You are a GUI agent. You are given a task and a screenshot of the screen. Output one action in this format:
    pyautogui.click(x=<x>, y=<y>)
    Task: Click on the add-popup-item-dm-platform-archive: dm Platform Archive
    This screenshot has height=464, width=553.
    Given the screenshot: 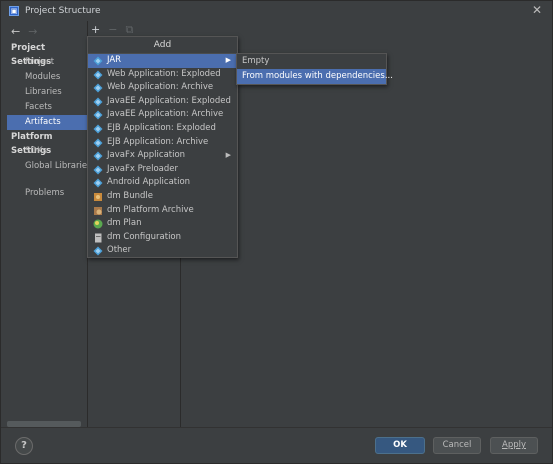 What is the action you would take?
    pyautogui.click(x=162, y=211)
    